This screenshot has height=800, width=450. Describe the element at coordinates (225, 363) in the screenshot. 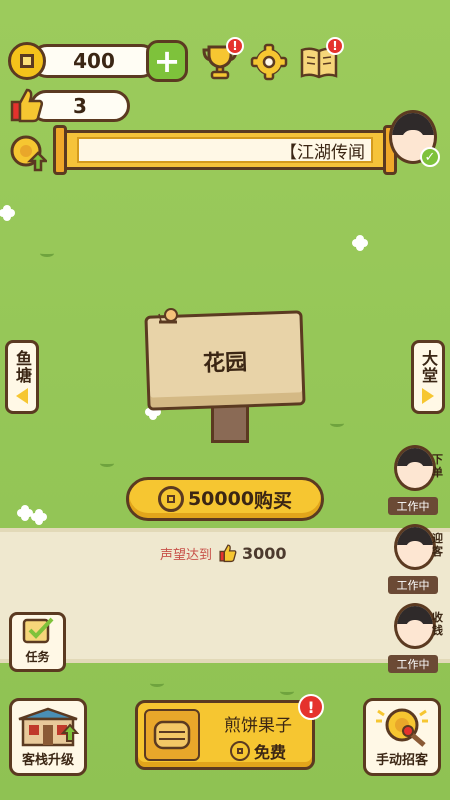

I see `location-name: 花园` at that location.